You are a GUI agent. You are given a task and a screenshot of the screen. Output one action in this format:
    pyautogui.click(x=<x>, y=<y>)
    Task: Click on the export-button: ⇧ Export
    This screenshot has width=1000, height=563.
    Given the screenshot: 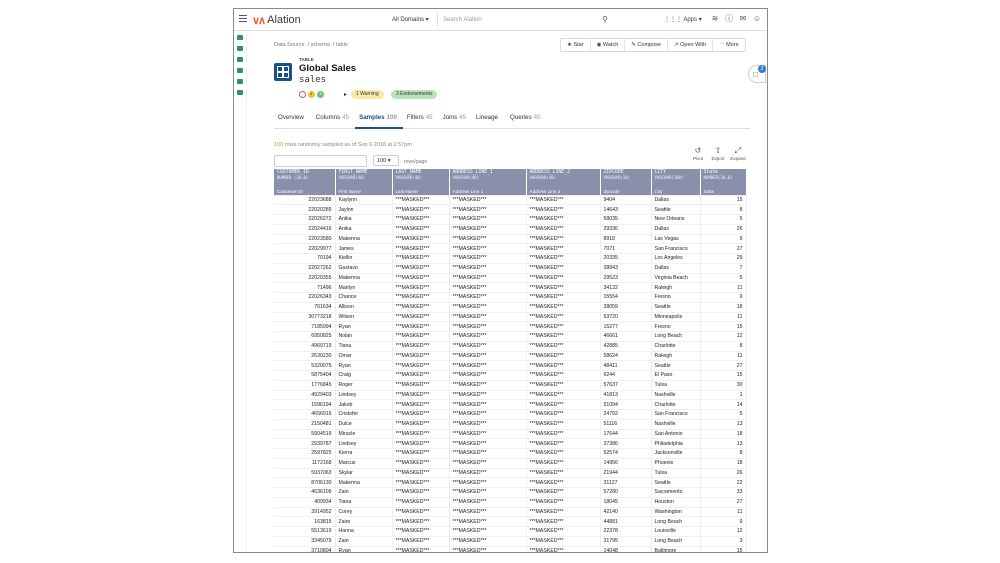 What is the action you would take?
    pyautogui.click(x=718, y=153)
    